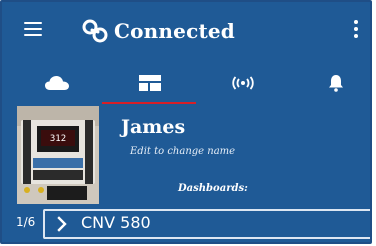  I want to click on broadcast-icon, so click(242, 83).